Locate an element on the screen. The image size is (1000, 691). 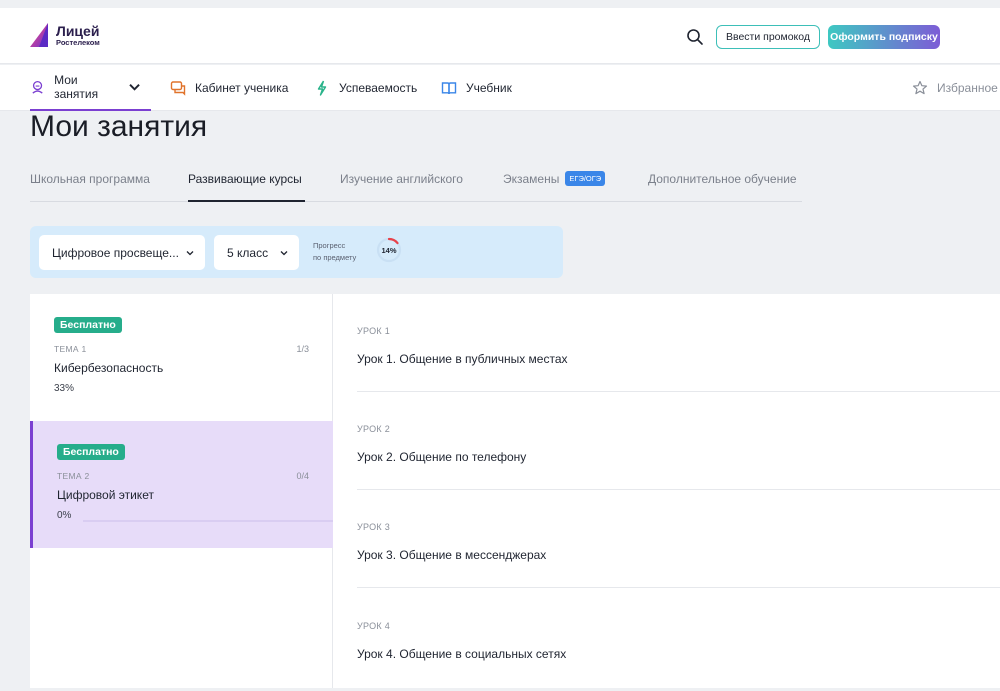
topic-percent: 0% is located at coordinates (64, 515).